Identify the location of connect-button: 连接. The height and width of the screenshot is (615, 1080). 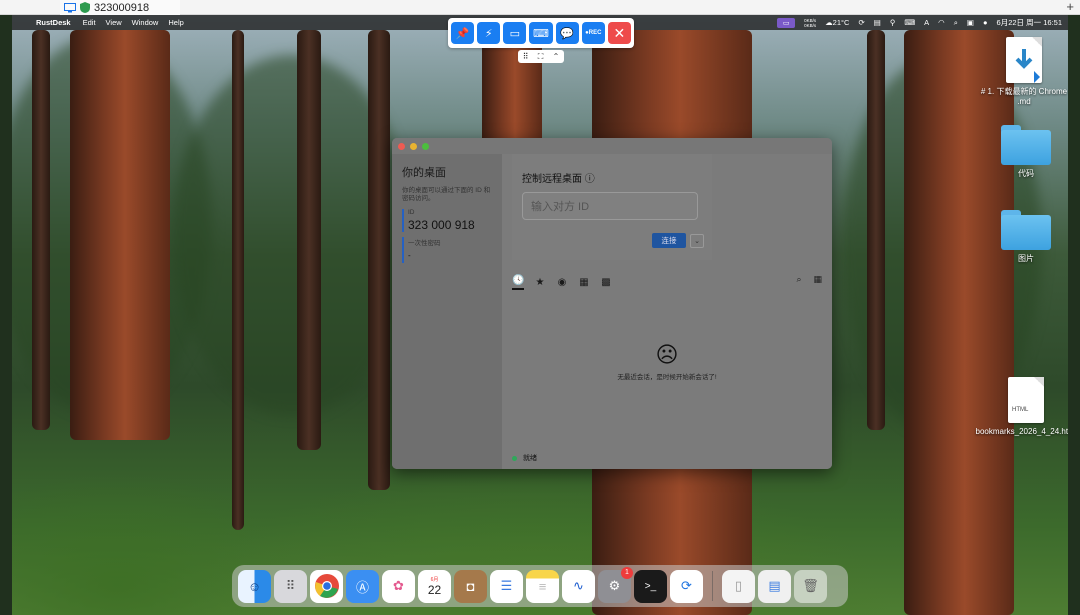
(669, 240).